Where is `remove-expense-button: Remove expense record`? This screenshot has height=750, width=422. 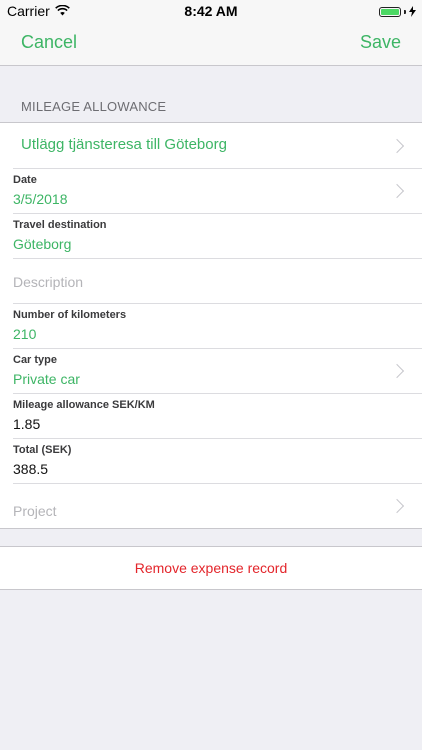 remove-expense-button: Remove expense record is located at coordinates (211, 568).